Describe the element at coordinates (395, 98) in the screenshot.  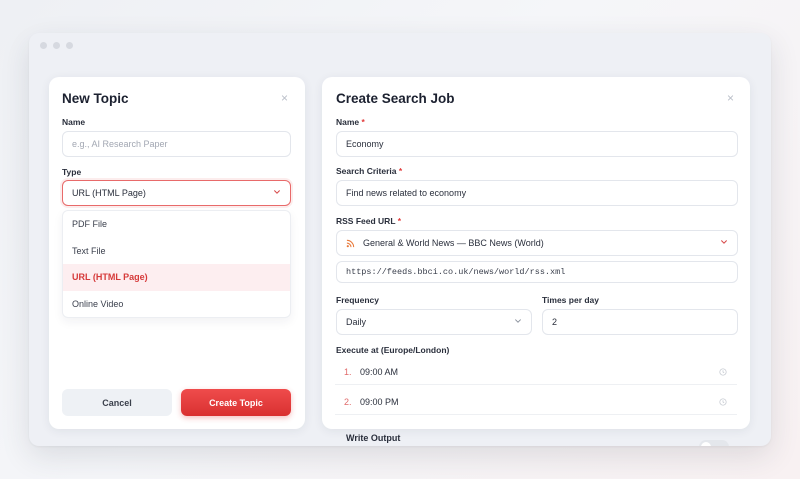
I see `search-job-title: Create Search Job` at that location.